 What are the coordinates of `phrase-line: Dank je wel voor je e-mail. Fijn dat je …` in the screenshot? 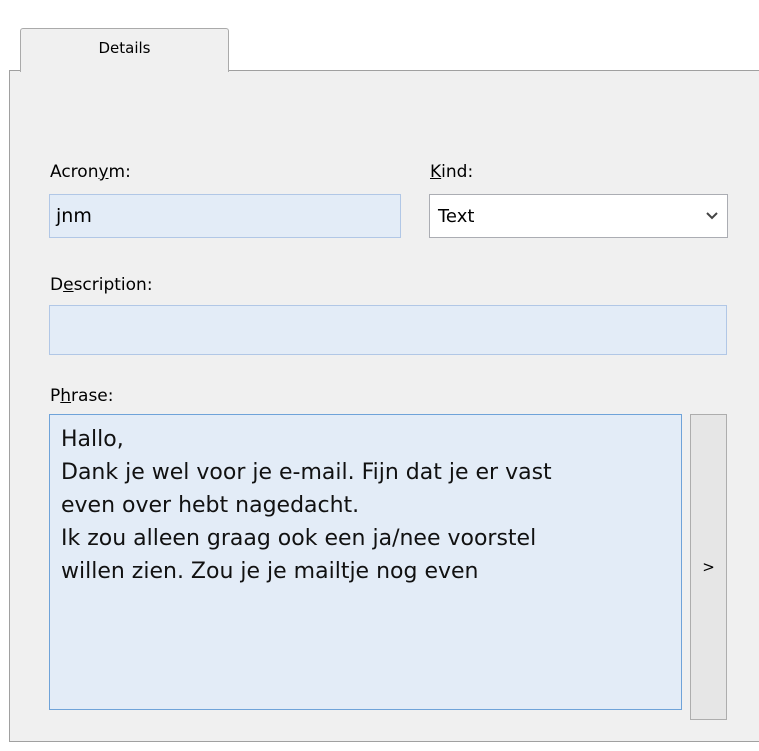 It's located at (306, 472).